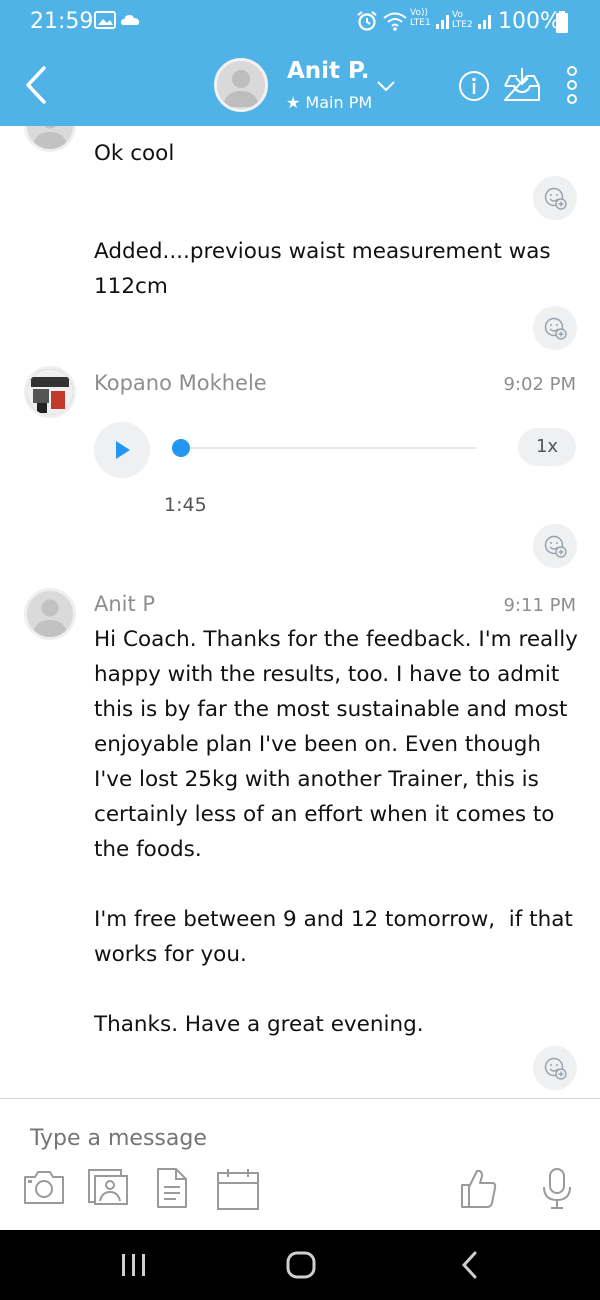  I want to click on contact-name: Anit P., so click(328, 71).